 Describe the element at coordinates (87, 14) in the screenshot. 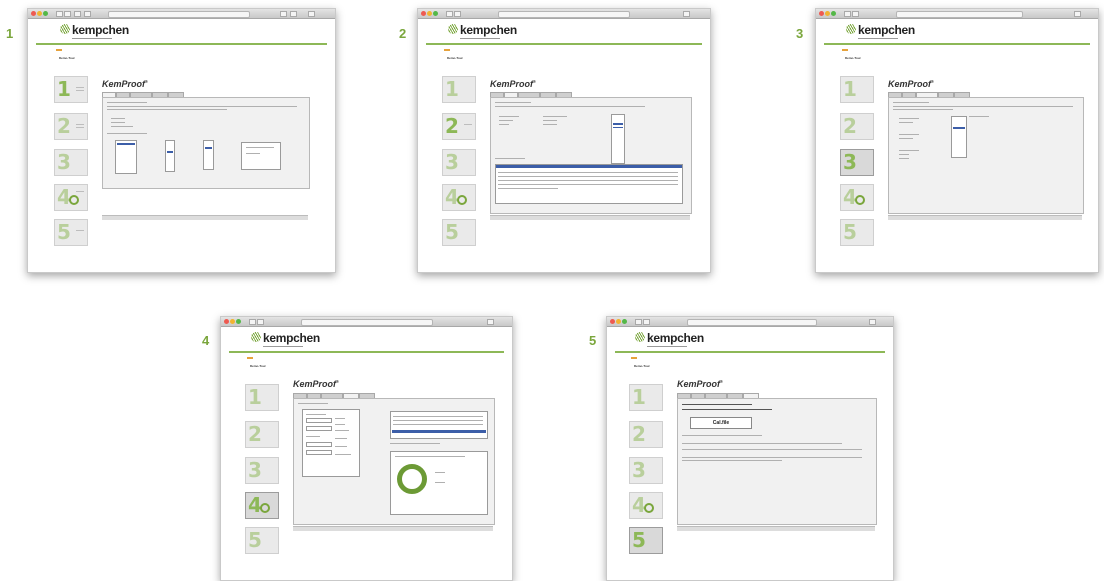

I see `share-icon` at that location.